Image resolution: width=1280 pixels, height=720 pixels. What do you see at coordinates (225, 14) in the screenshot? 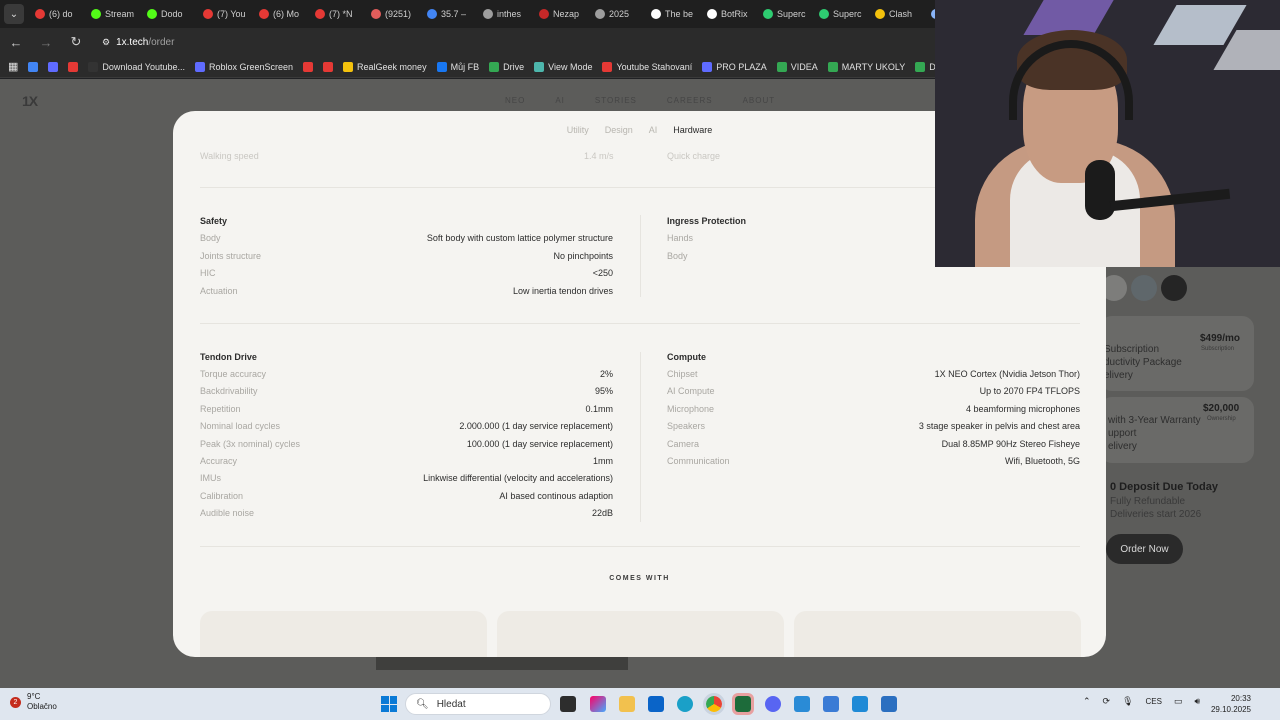
I see `browser-tab: (7) You` at bounding box center [225, 14].